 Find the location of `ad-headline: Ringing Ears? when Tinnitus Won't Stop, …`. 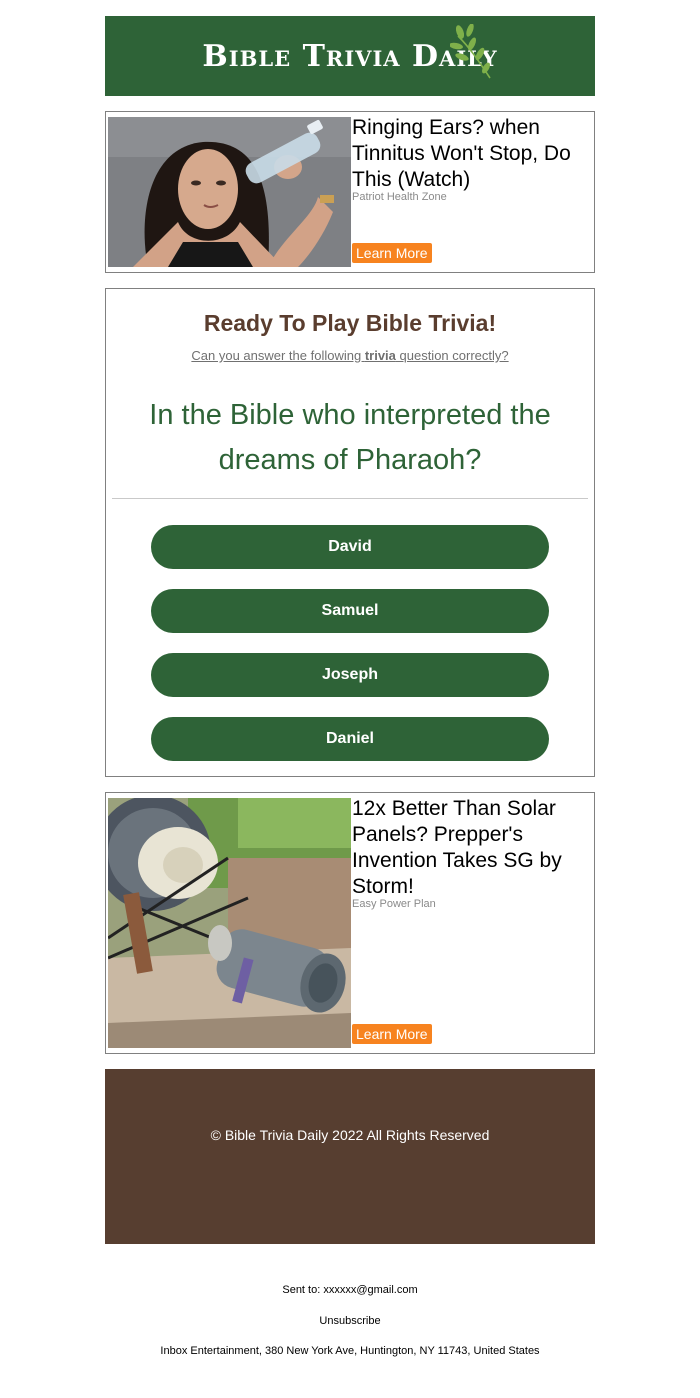

ad-headline: Ringing Ears? when Tinnitus Won't Stop, … is located at coordinates (471, 154).